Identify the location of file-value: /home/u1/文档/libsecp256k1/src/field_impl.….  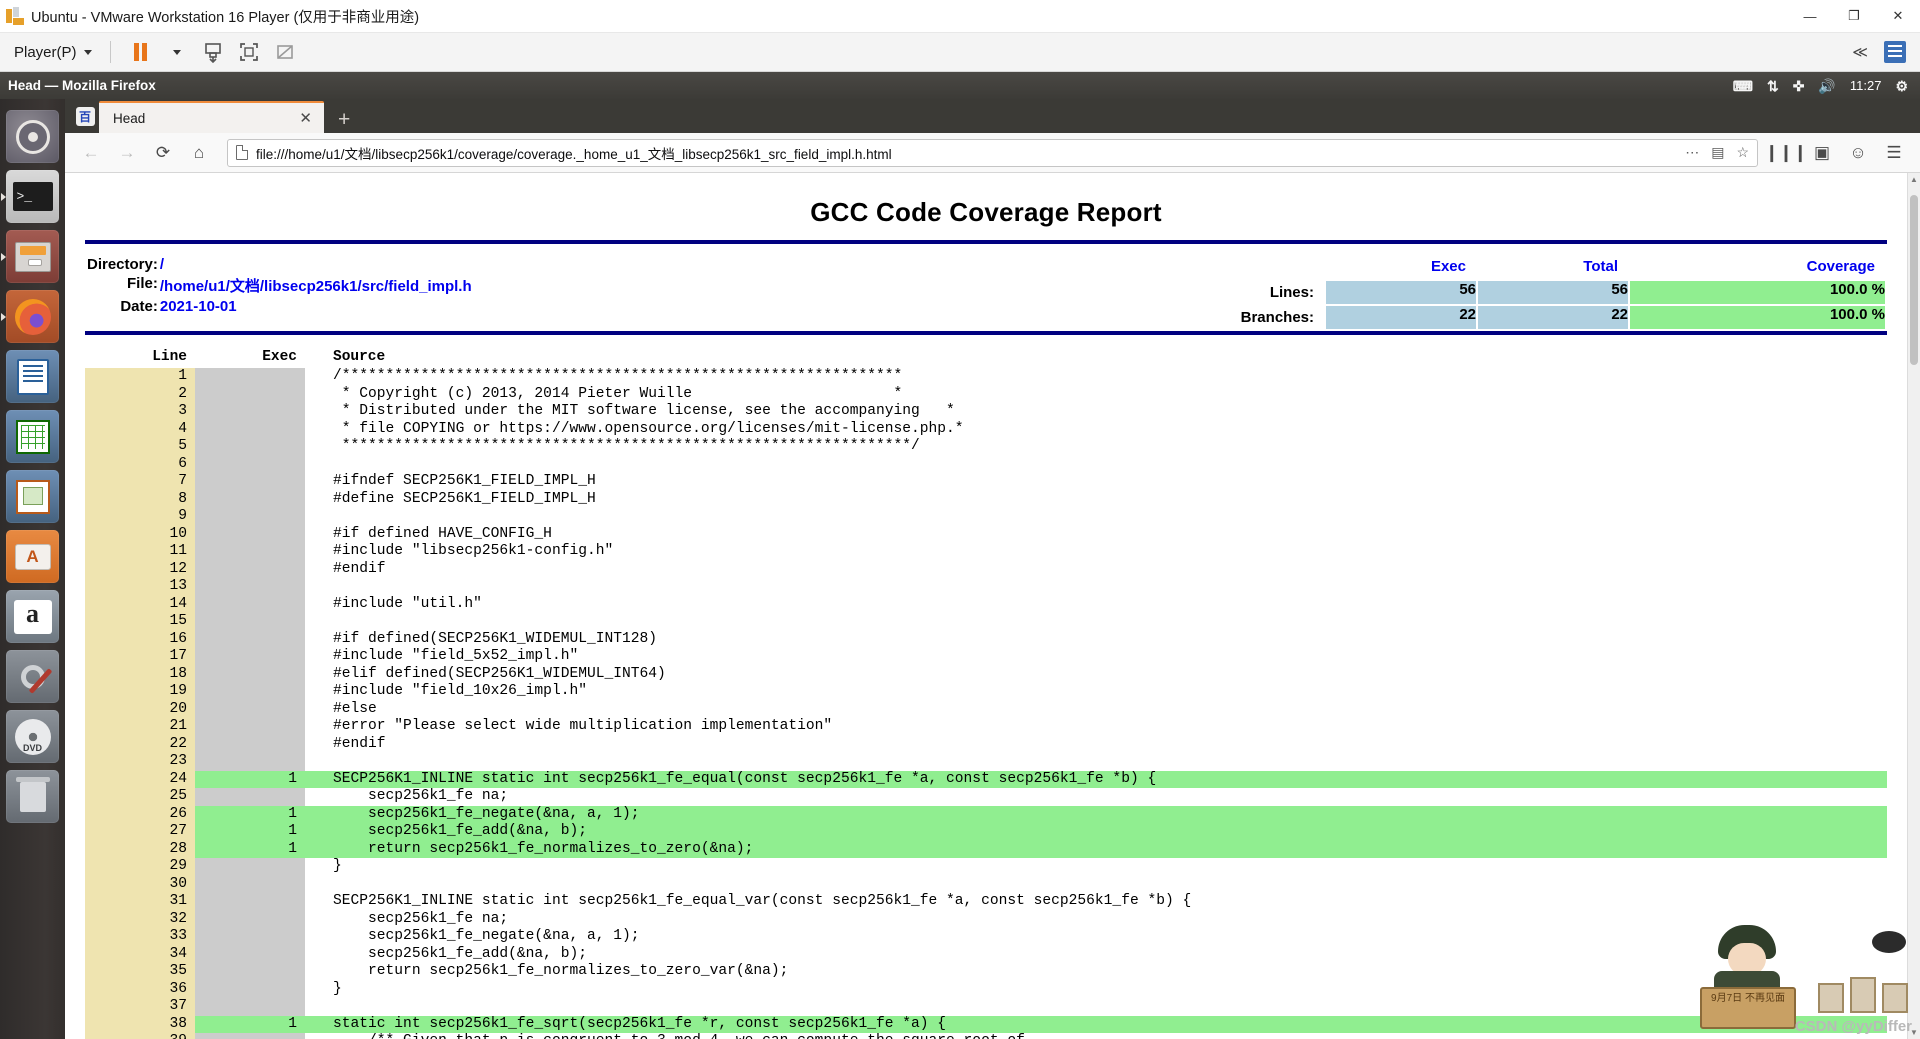
(644, 285).